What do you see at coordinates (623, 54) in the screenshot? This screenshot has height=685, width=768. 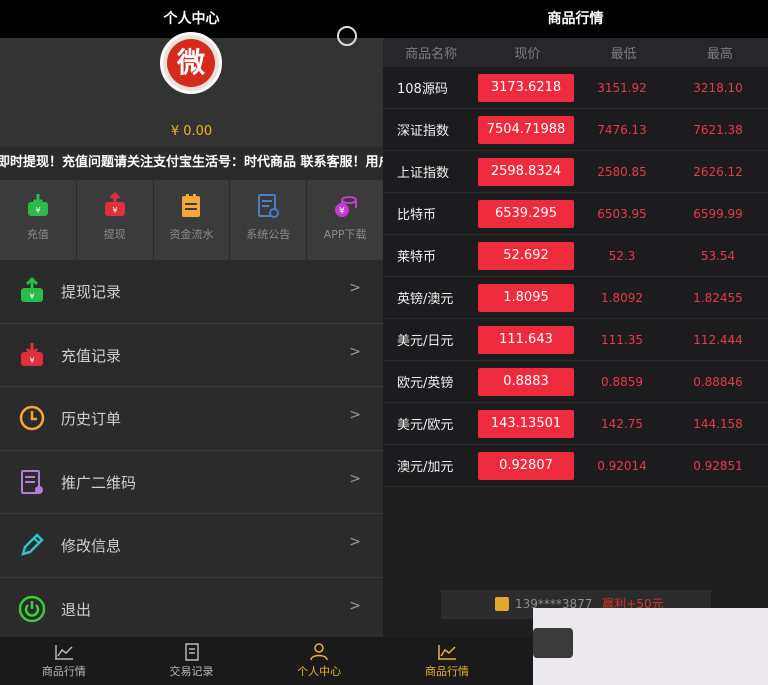 I see `column-header: 最低` at bounding box center [623, 54].